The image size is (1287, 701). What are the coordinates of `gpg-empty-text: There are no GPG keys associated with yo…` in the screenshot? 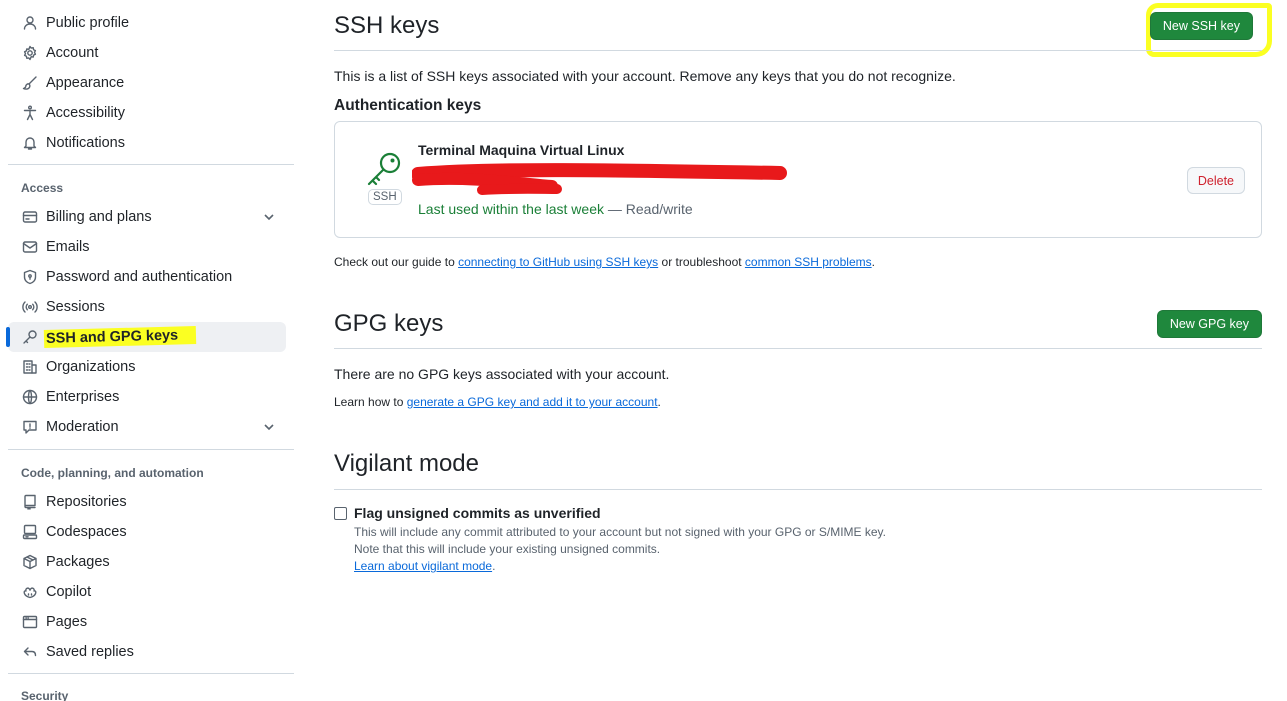 It's located at (502, 374).